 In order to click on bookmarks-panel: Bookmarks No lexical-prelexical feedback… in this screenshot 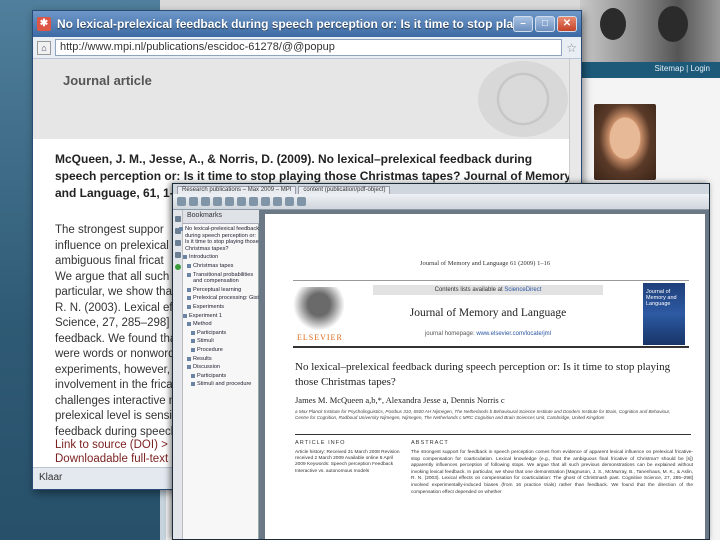, I will do `click(216, 374)`.